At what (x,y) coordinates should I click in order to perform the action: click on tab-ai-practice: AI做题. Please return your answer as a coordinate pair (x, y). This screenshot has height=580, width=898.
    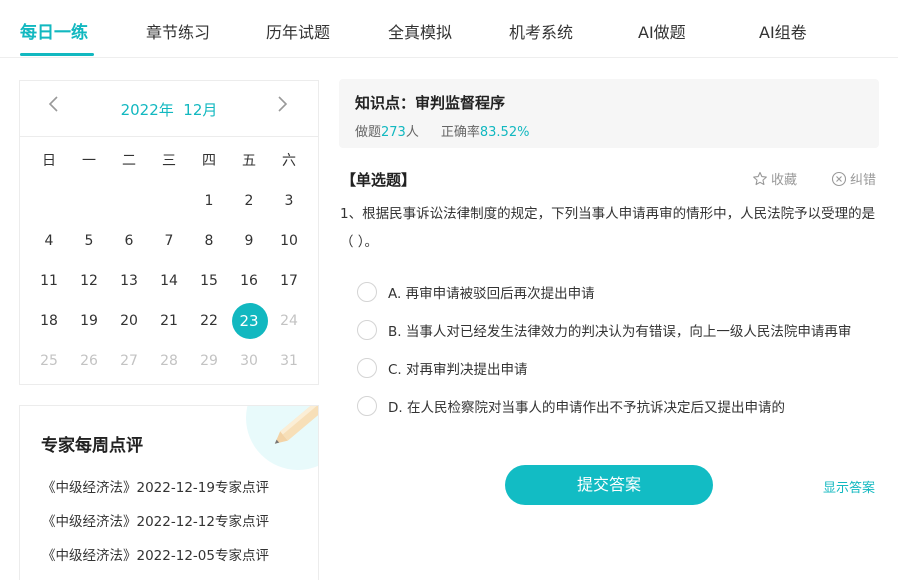
    Looking at the image, I should click on (662, 31).